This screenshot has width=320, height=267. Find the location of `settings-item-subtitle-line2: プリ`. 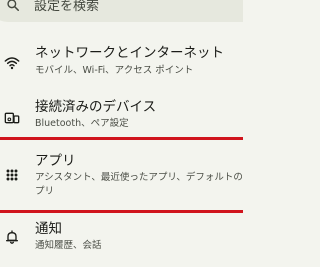

settings-item-subtitle-line2: プリ is located at coordinates (45, 191).